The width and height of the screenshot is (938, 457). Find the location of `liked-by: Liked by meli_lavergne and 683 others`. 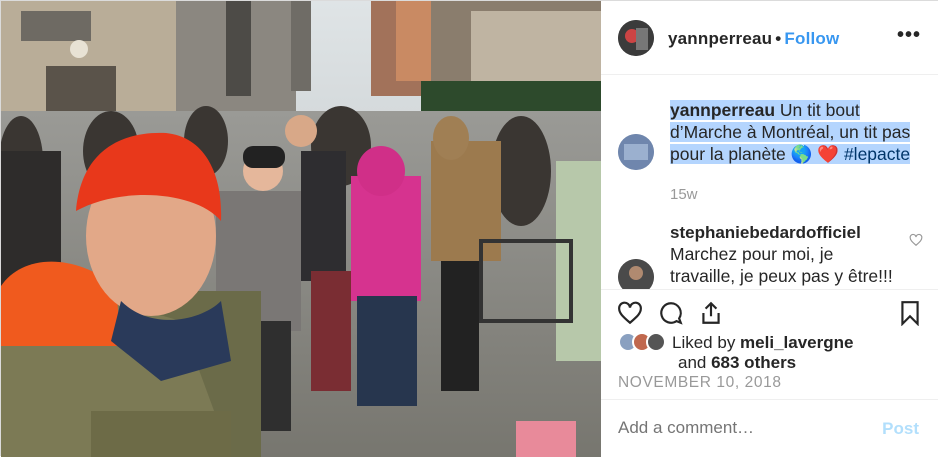

liked-by: Liked by meli_lavergne and 683 others is located at coordinates (762, 353).